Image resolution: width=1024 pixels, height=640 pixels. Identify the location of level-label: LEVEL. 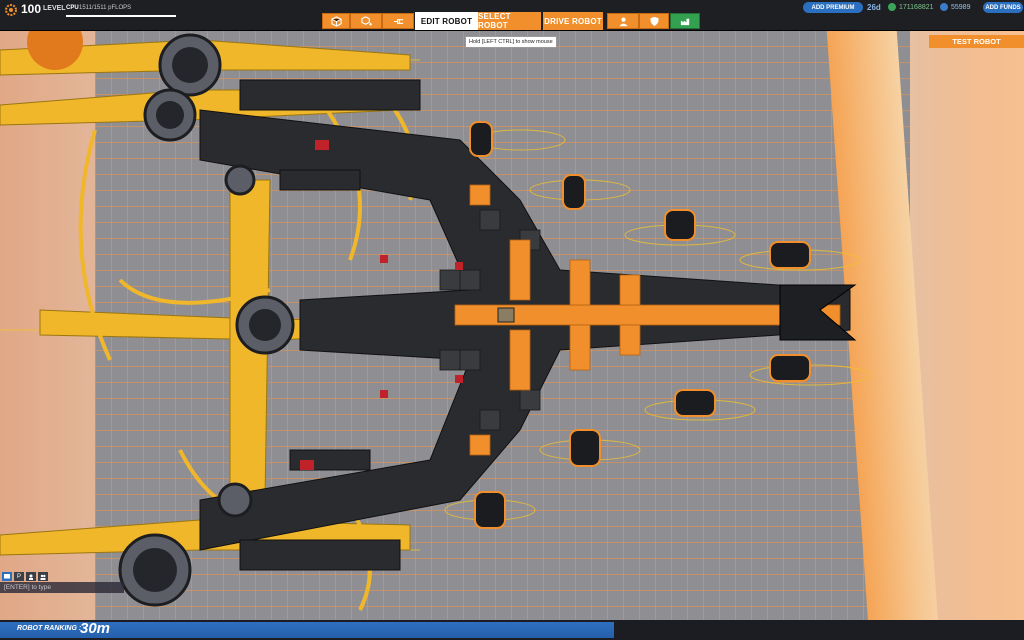
(54, 8).